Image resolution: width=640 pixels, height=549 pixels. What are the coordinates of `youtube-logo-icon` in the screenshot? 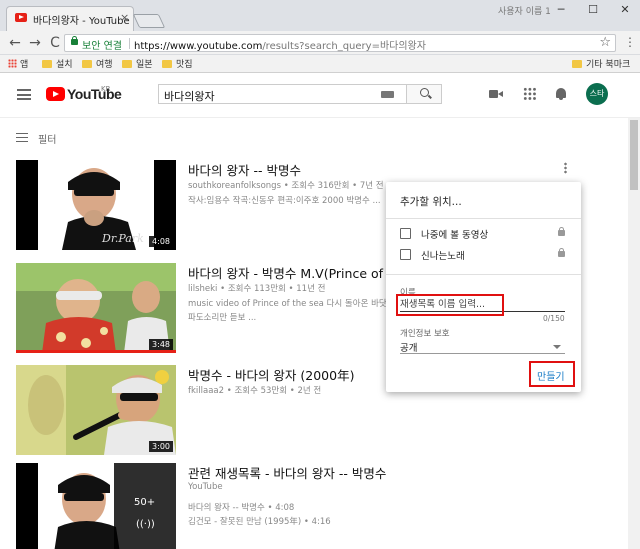 It's located at (55, 94).